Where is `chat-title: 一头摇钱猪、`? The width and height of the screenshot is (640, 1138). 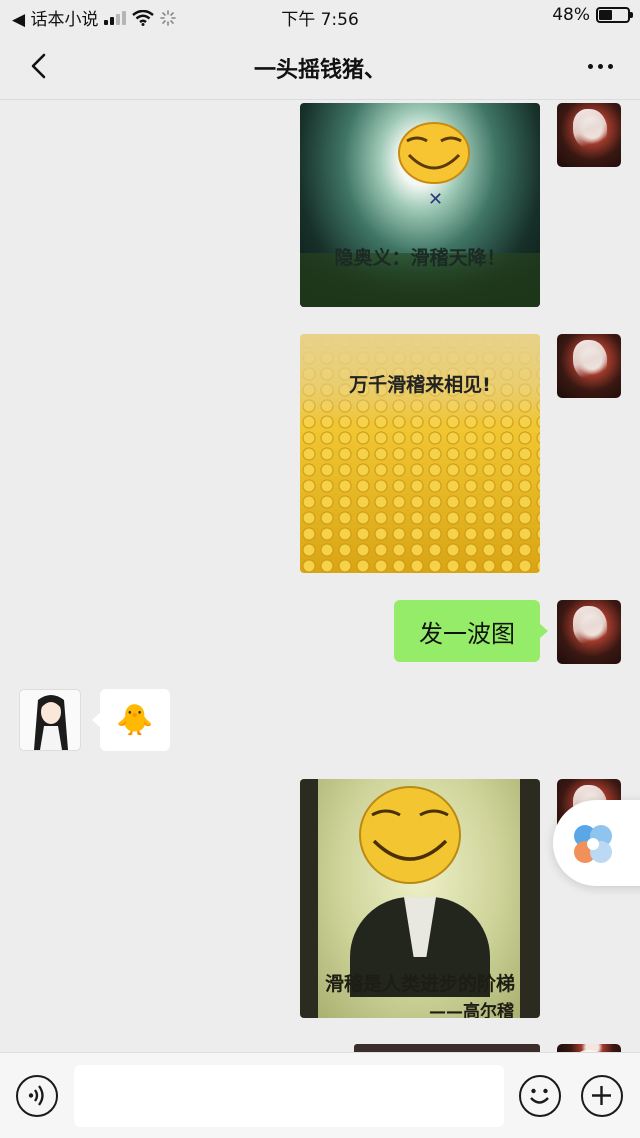
chat-title: 一头摇钱猪、 is located at coordinates (319, 70).